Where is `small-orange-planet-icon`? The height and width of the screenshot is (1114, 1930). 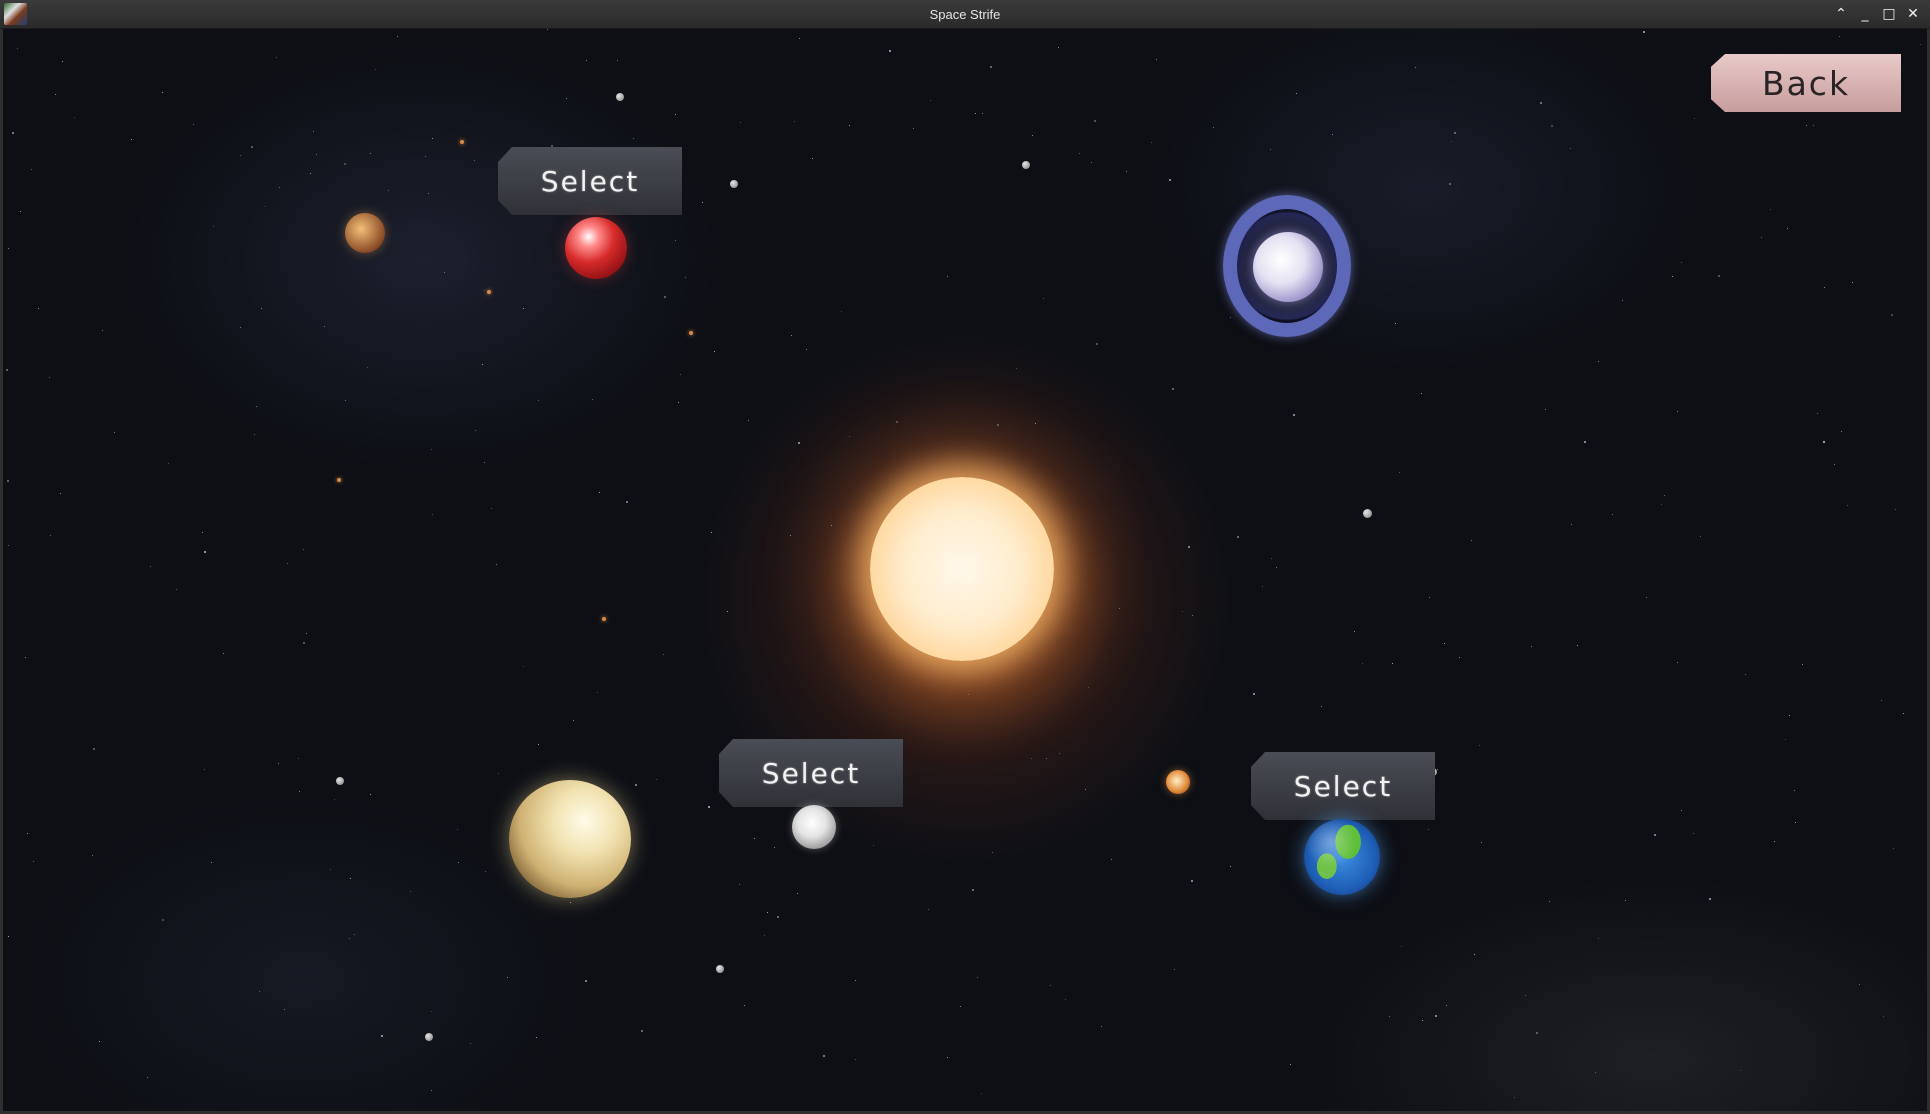 small-orange-planet-icon is located at coordinates (1178, 782).